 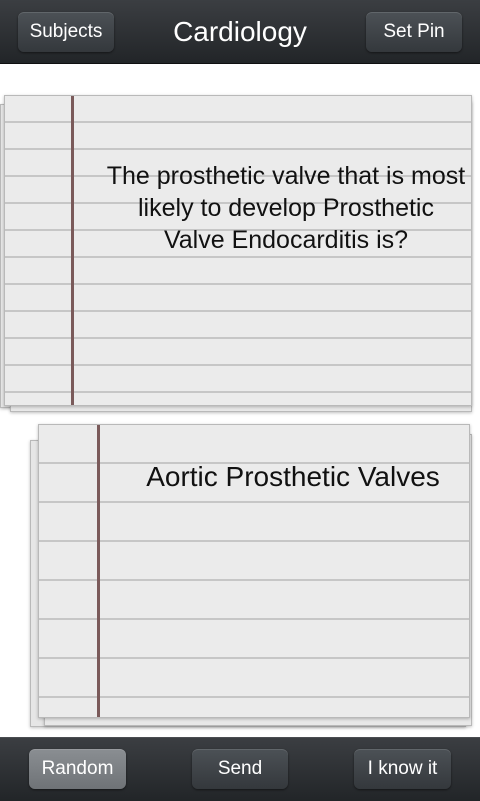 I want to click on top-bar: Subjects Cardiology Set Pin, so click(x=240, y=32).